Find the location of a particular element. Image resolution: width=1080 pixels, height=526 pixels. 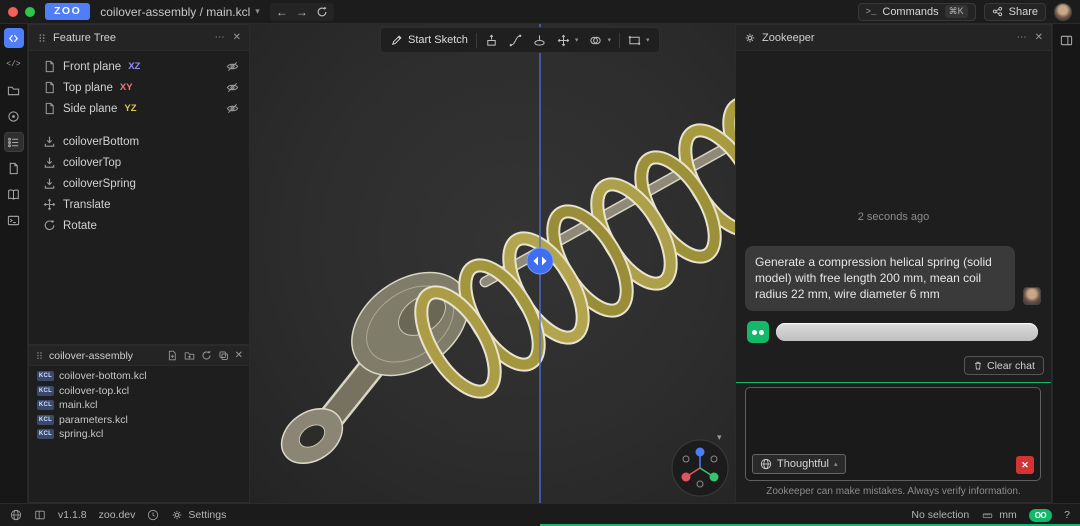

commands-shortcut-badge: ⌘K is located at coordinates (956, 11).